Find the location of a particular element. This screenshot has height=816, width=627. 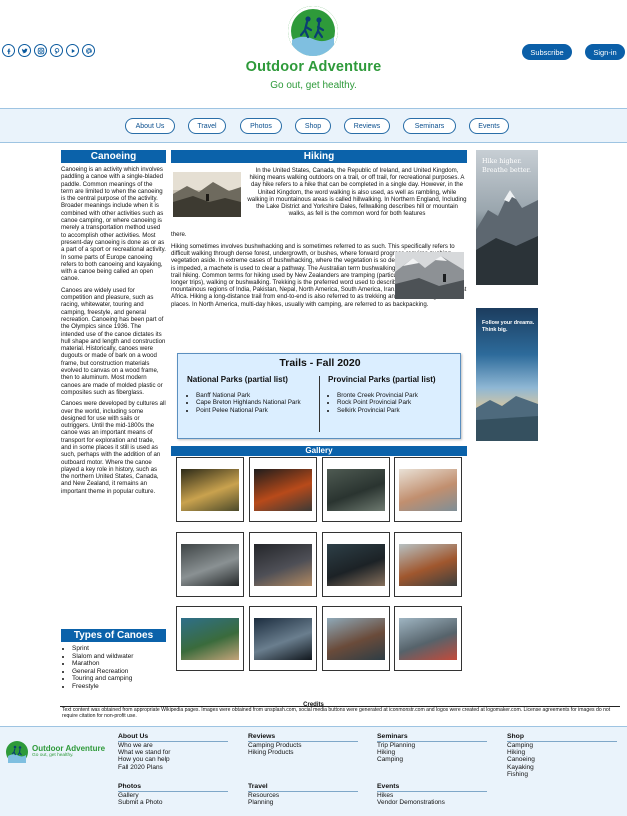

footer-link: How you can help is located at coordinates (173, 759).